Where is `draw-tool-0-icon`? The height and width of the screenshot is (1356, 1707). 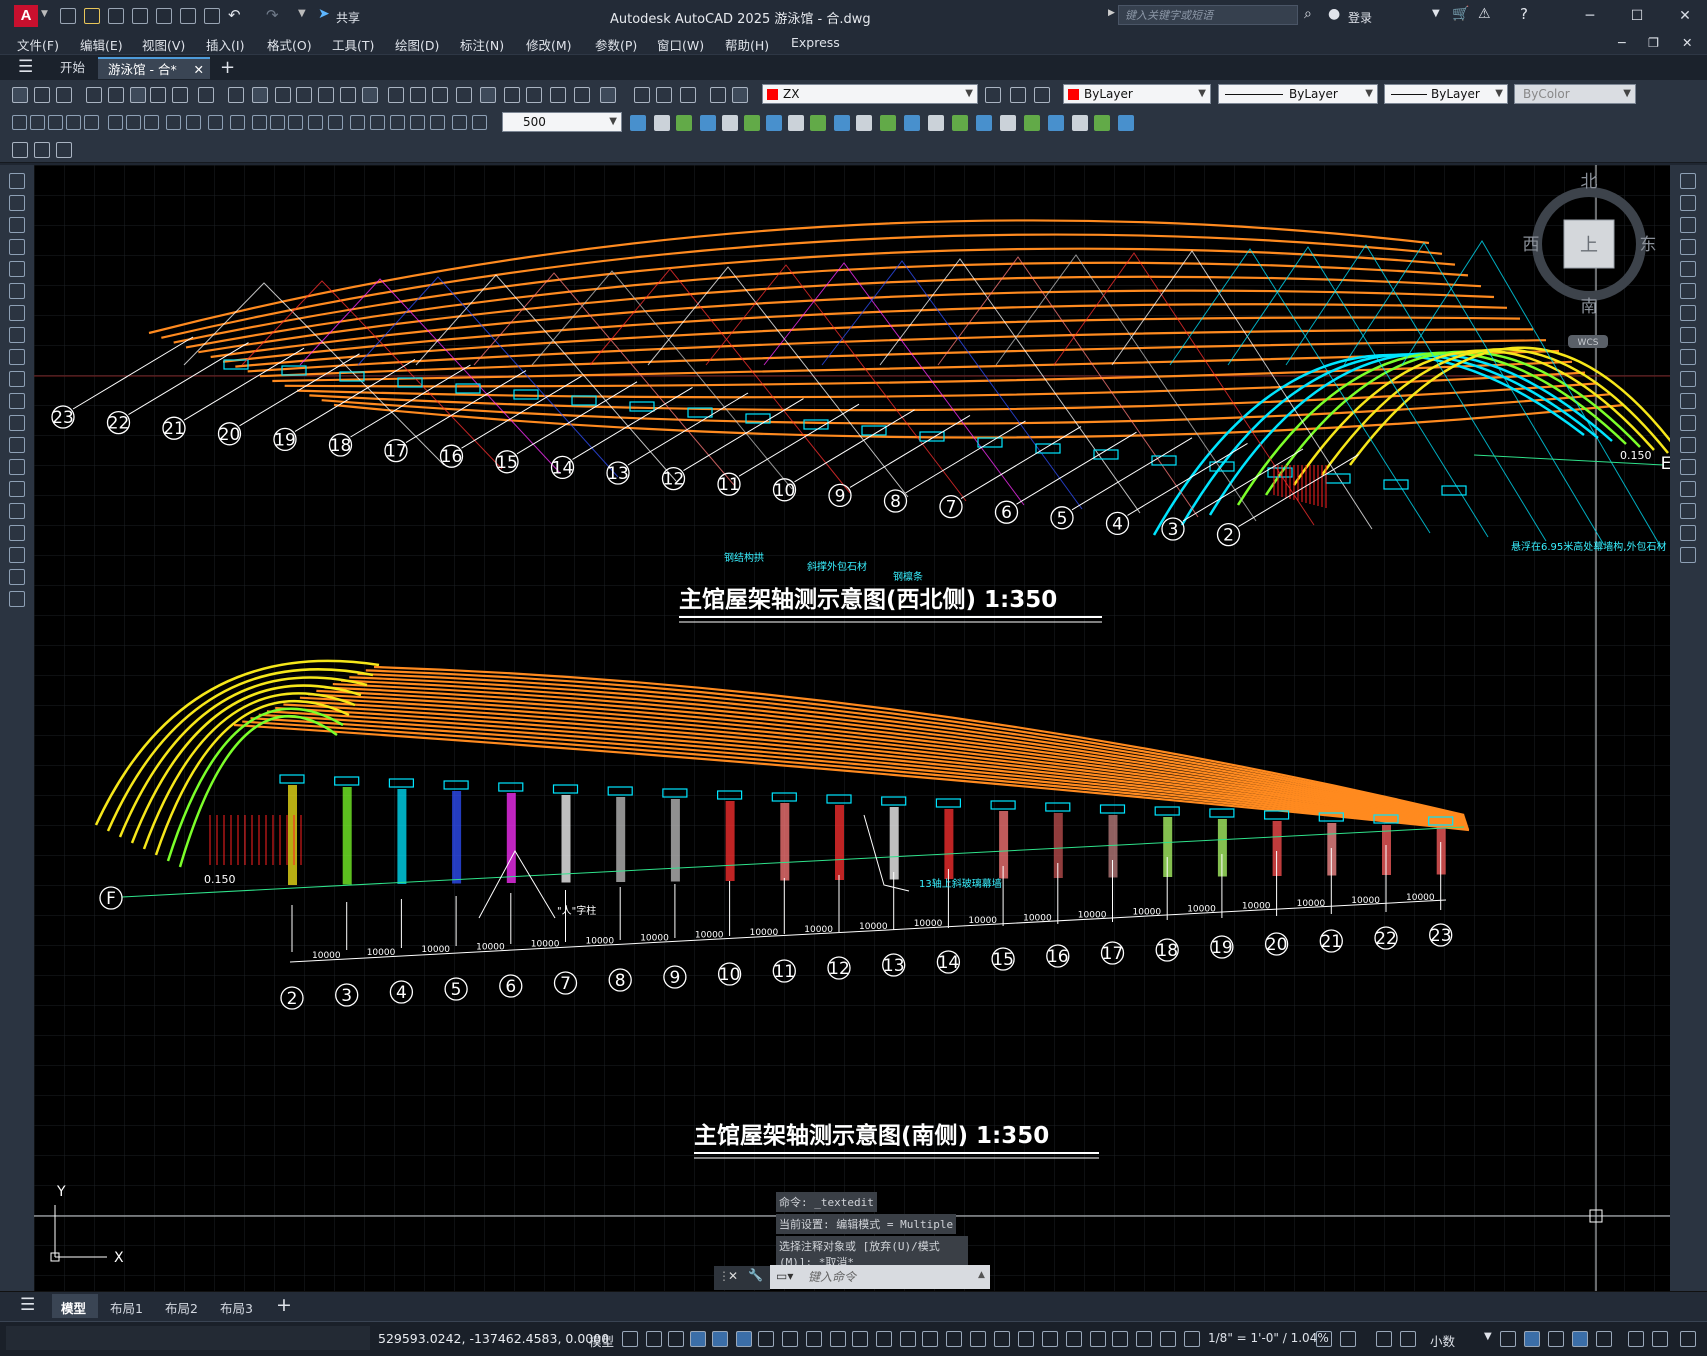 draw-tool-0-icon is located at coordinates (17, 181).